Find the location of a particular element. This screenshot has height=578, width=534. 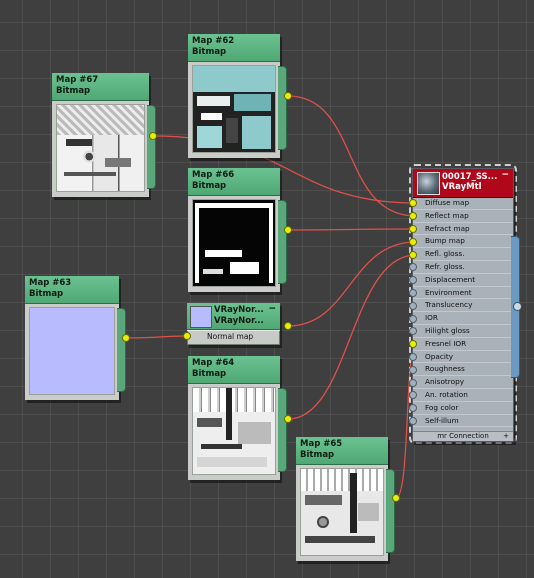

slot-label: Refract map is located at coordinates (447, 228).